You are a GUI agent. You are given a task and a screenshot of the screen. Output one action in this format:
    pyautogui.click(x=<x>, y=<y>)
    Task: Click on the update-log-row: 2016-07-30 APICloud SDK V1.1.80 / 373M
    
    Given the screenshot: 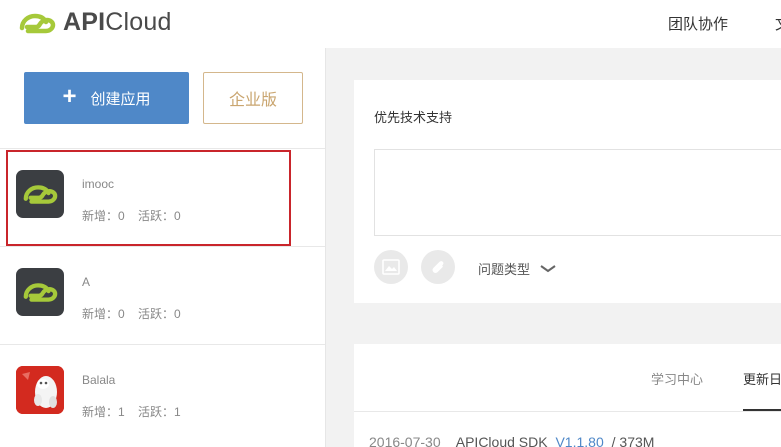 What is the action you would take?
    pyautogui.click(x=511, y=440)
    